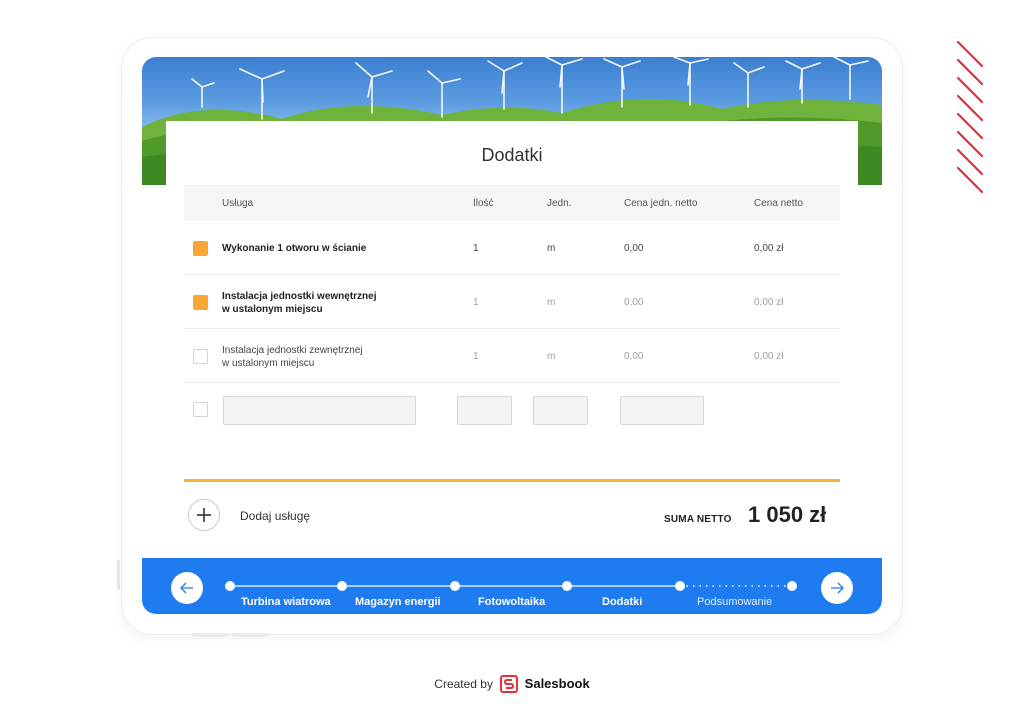  Describe the element at coordinates (622, 602) in the screenshot. I see `step-label-addons: Dodatki` at that location.